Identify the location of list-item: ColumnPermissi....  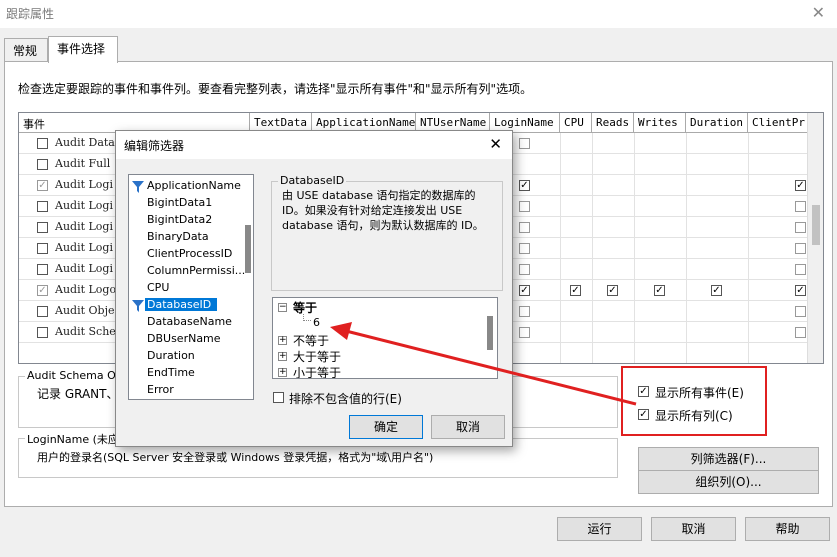
(196, 270).